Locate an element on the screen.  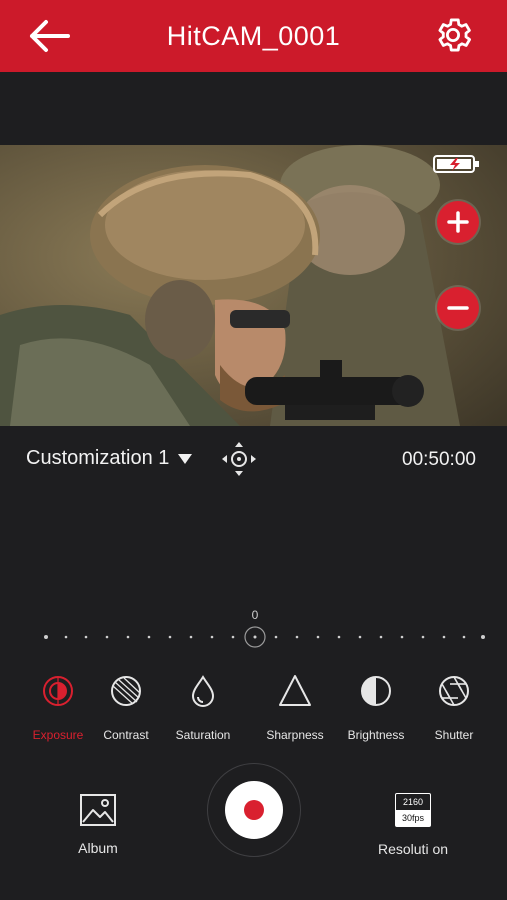
caret-down-icon is located at coordinates (185, 458).